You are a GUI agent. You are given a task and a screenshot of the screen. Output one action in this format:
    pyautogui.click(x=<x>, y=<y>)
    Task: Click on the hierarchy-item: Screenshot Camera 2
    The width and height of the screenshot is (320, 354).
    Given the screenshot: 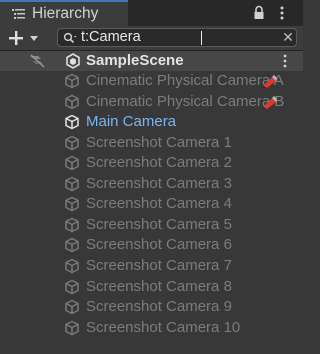 What is the action you would take?
    pyautogui.click(x=151, y=163)
    